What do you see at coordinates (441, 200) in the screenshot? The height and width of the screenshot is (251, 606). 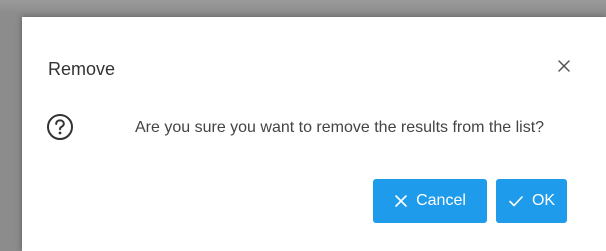 I see `cancel-button-label: Cancel` at bounding box center [441, 200].